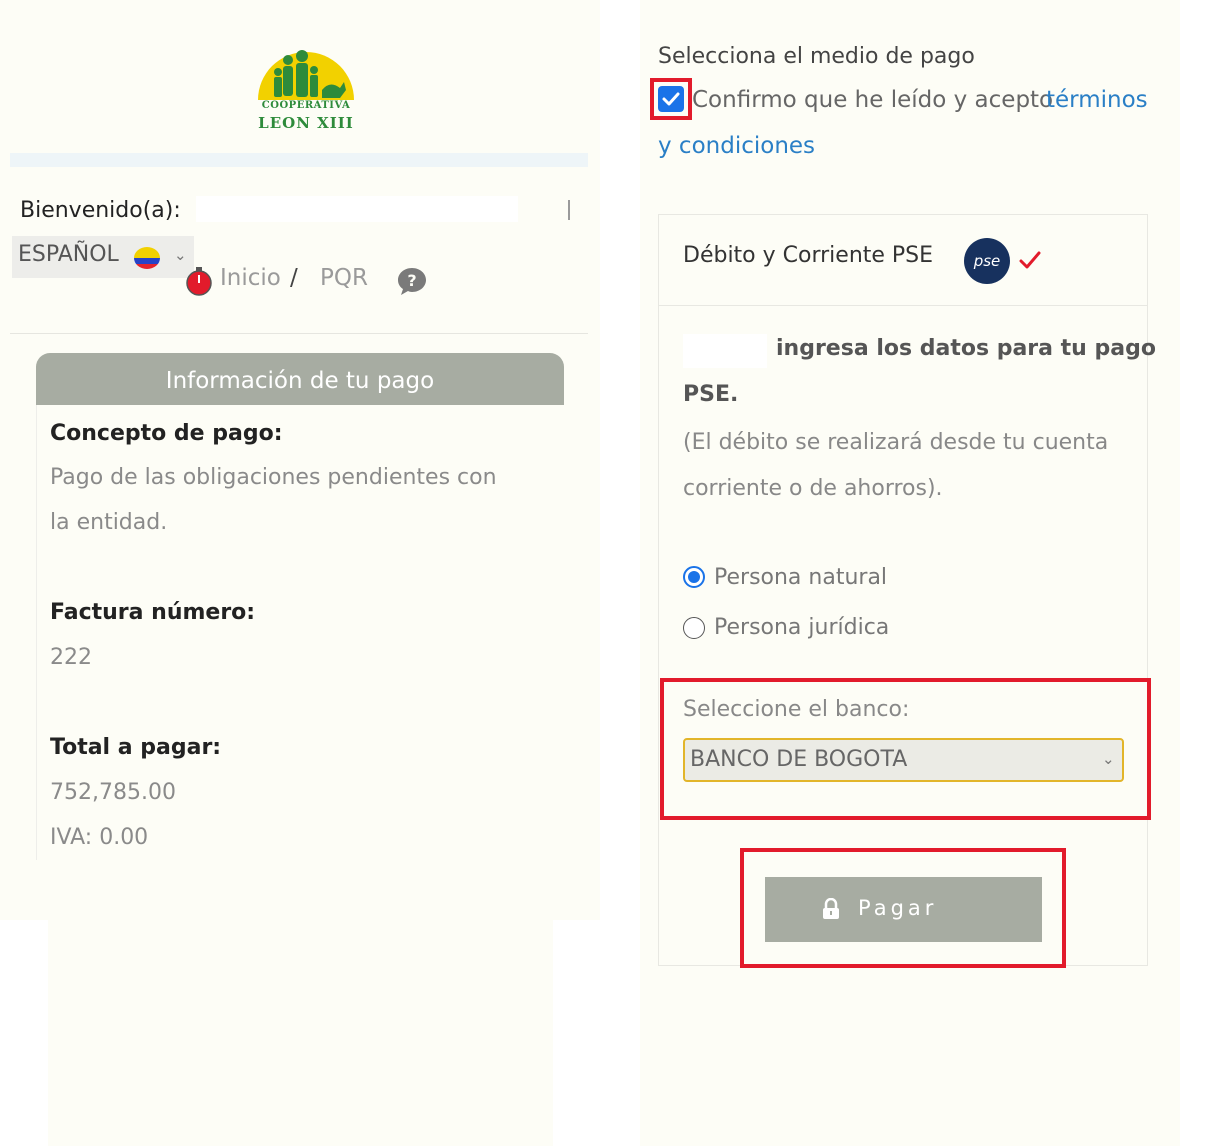  Describe the element at coordinates (796, 709) in the screenshot. I see `bank-label: Seleccione el banco:` at that location.